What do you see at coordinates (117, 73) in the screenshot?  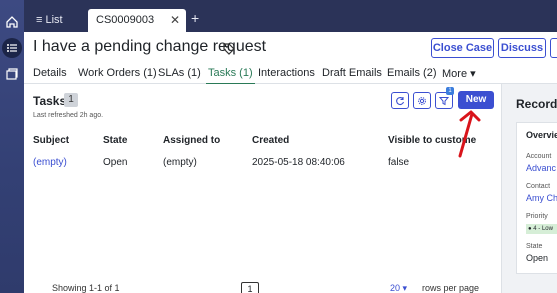 I see `tab-work-orders: Work Orders (1)` at bounding box center [117, 73].